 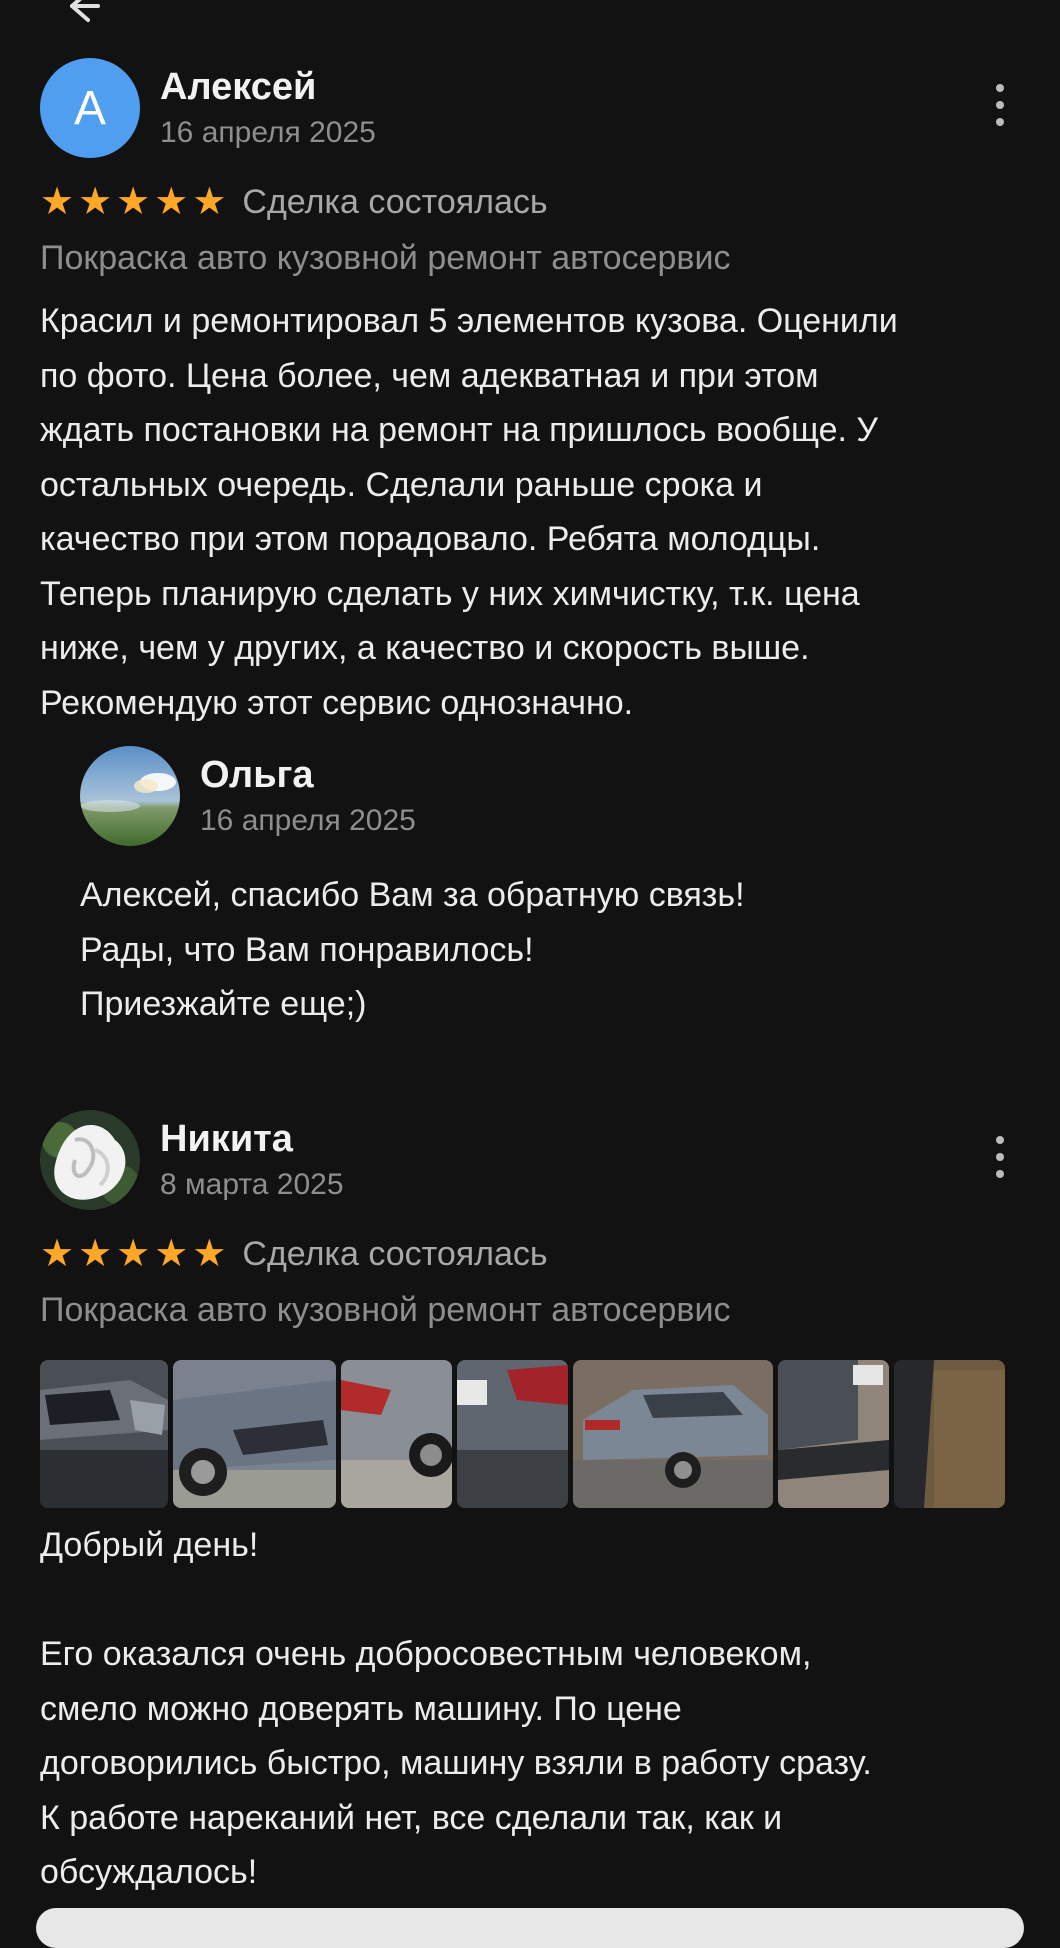 I want to click on review-photos, so click(x=530, y=1434).